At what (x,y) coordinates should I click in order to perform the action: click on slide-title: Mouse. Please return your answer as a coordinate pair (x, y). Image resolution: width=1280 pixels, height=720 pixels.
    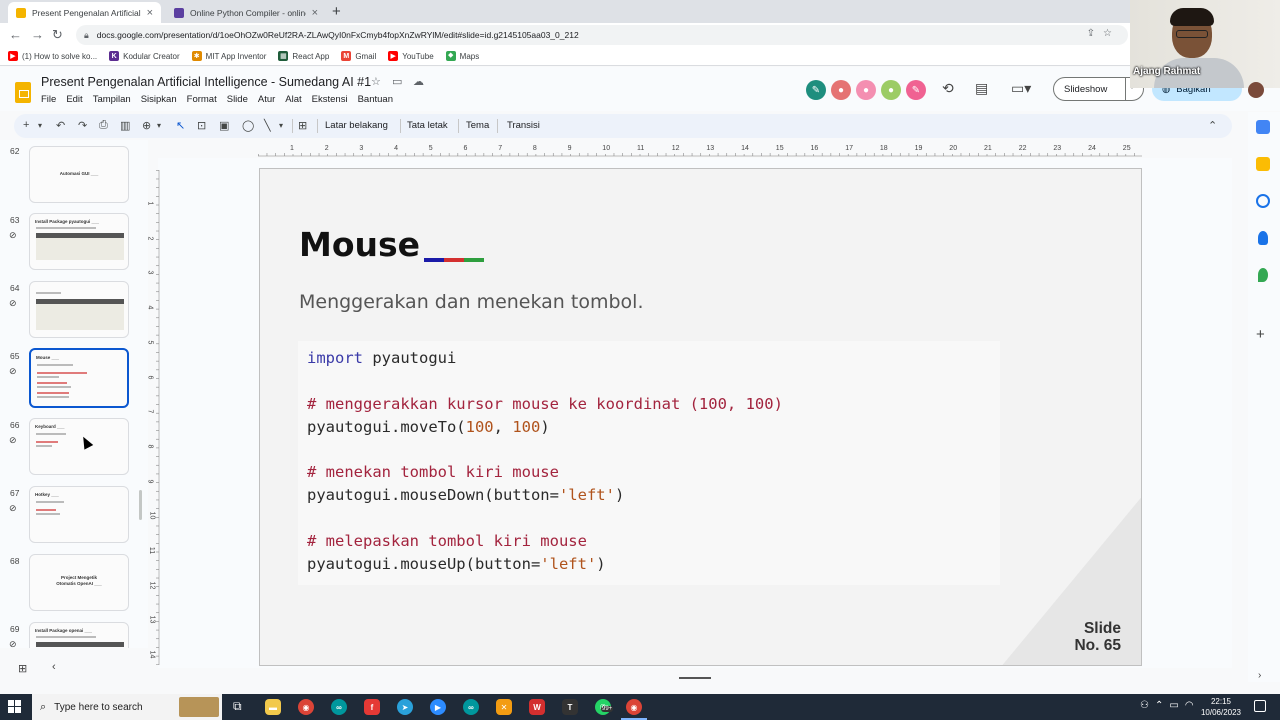
    Looking at the image, I should click on (359, 244).